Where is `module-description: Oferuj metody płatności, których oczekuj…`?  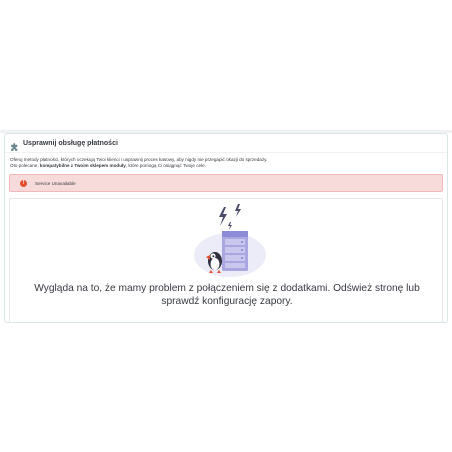 module-description: Oferuj metody płatności, których oczekuj… is located at coordinates (226, 161).